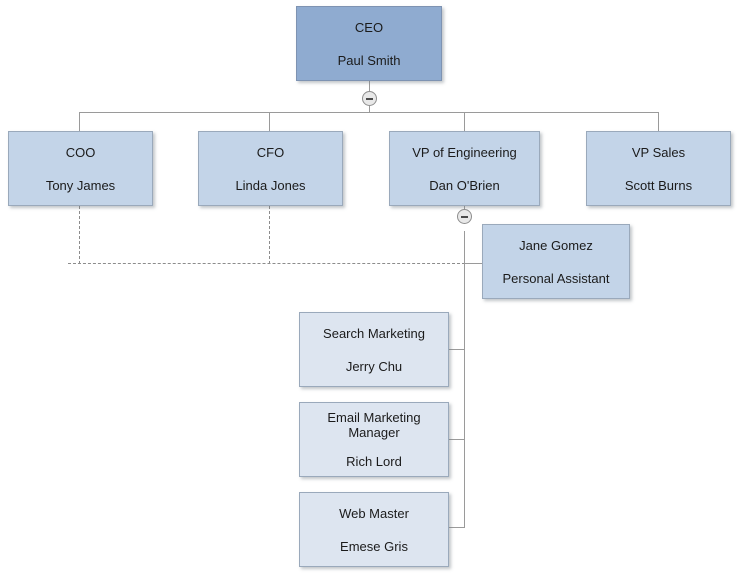 The width and height of the screenshot is (737, 576). I want to click on node-vp-engineering-title: VP of Engineering, so click(464, 152).